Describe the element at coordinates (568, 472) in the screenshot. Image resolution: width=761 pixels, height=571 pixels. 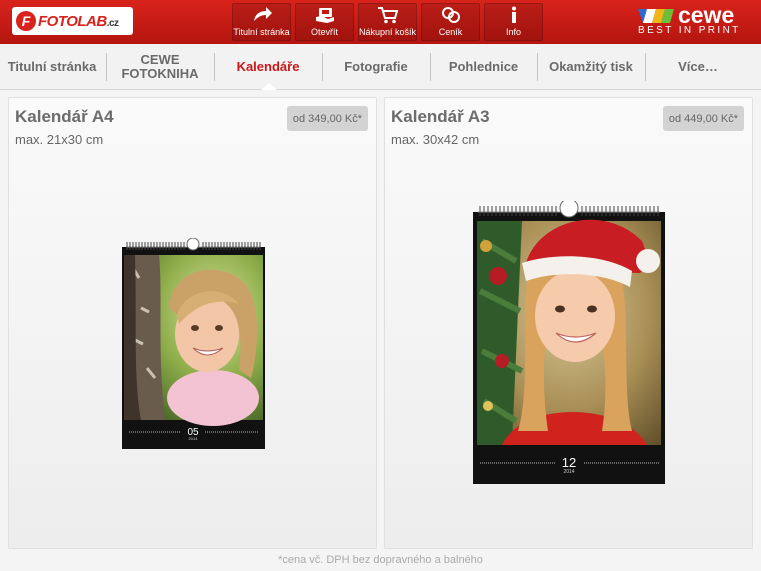
I see `calendar-a3-year: 2014` at that location.